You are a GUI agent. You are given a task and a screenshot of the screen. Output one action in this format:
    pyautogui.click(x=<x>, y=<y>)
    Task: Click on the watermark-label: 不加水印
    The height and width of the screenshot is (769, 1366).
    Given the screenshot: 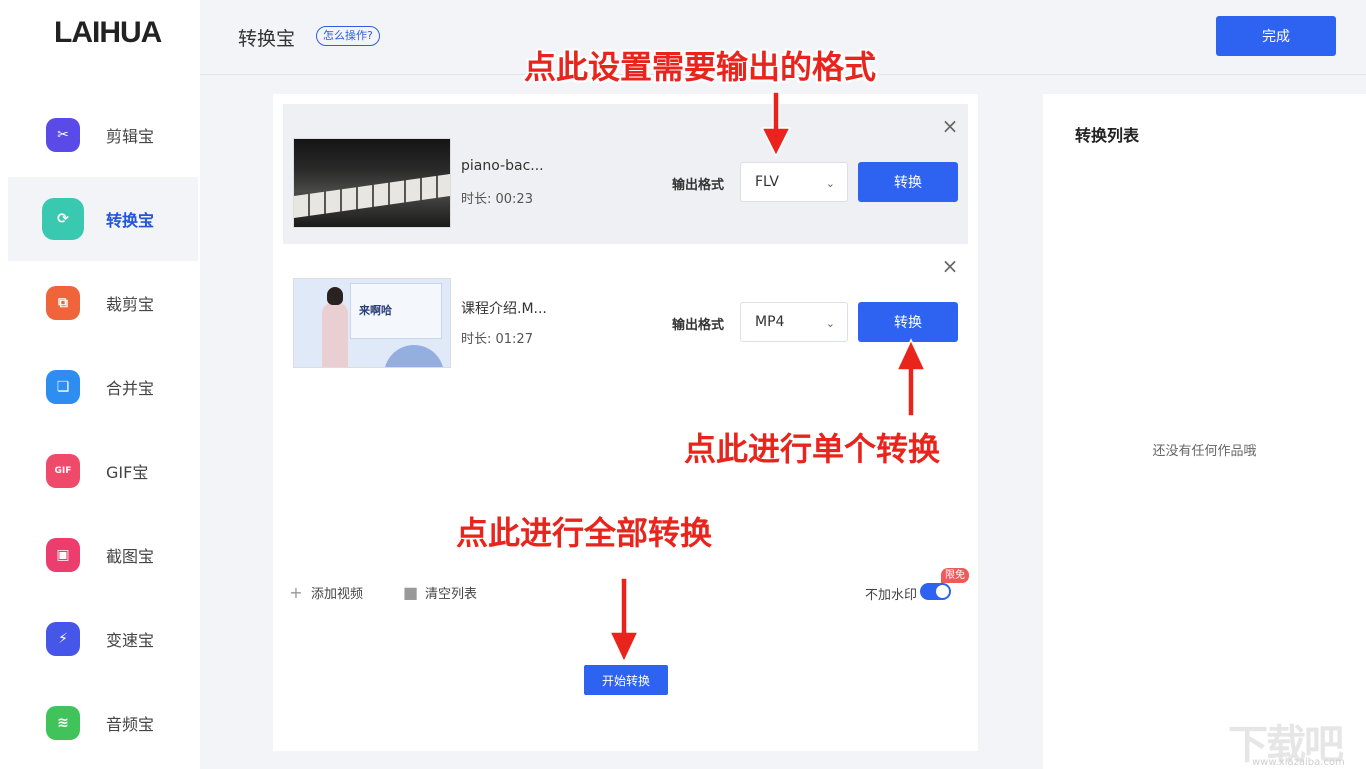 What is the action you would take?
    pyautogui.click(x=891, y=595)
    